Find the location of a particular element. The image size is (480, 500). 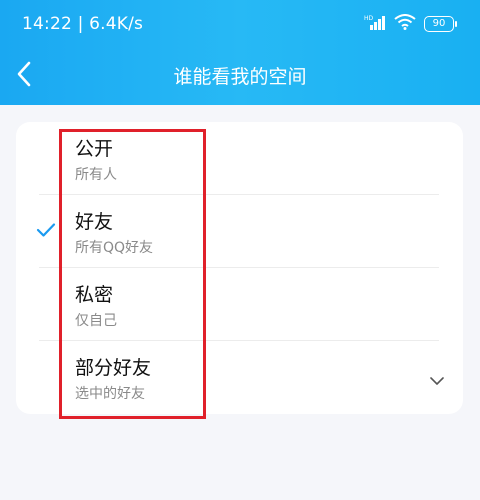

page-title: 谁能看我的空间 is located at coordinates (240, 77).